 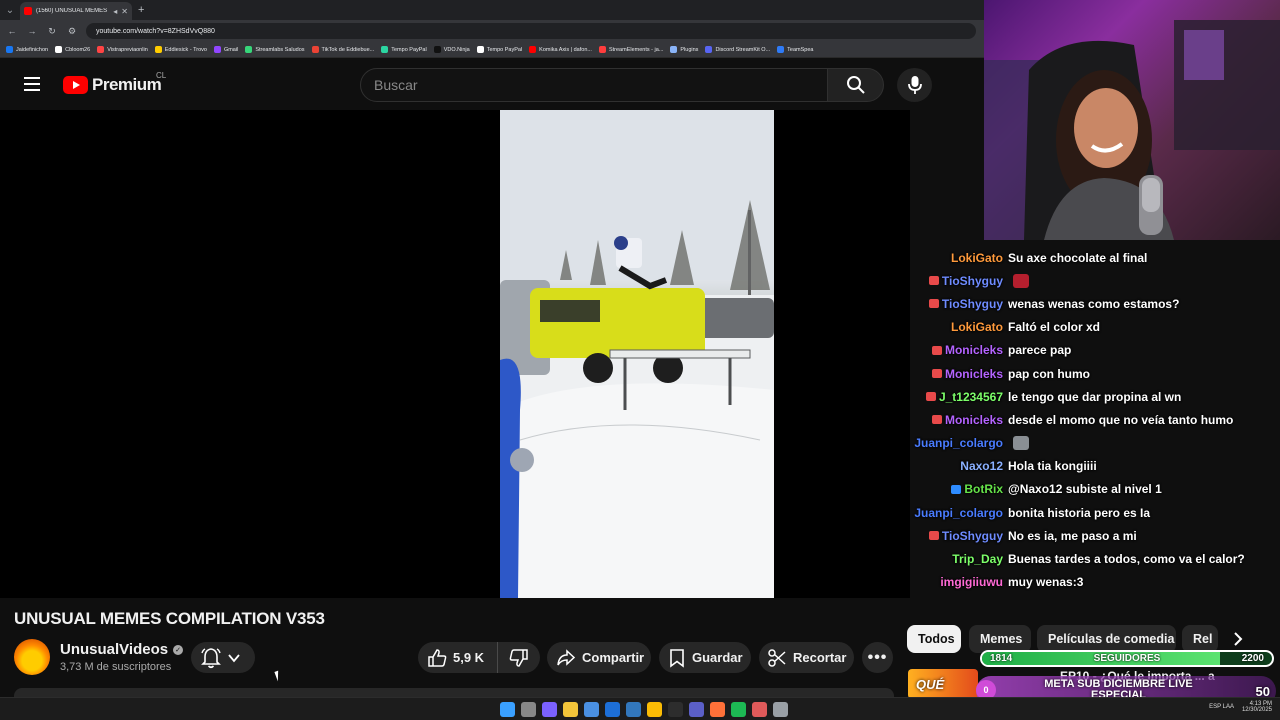 I want to click on clip-button: Recortar, so click(x=806, y=657).